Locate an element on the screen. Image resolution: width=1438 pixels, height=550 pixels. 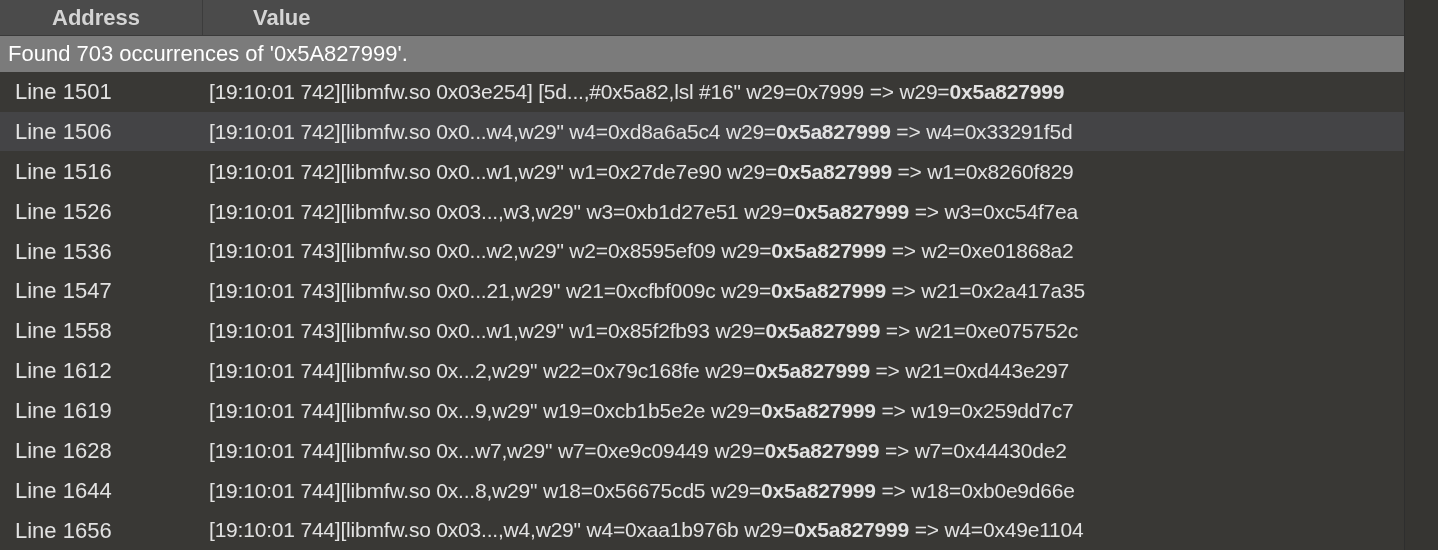
result-row: Line 1506 [19:10:01 742][libmfw.so 0x0...w4,w29" w4=0xd8a6a5c4 w29=0x5a827999 => w4=0x33291f5d is located at coordinates (702, 131).